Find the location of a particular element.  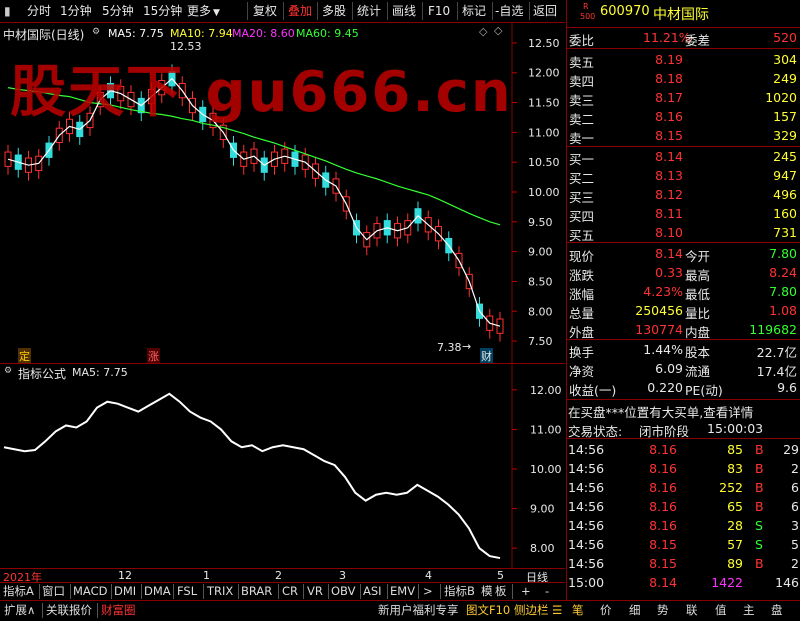

tab-board: 盘 is located at coordinates (777, 610).